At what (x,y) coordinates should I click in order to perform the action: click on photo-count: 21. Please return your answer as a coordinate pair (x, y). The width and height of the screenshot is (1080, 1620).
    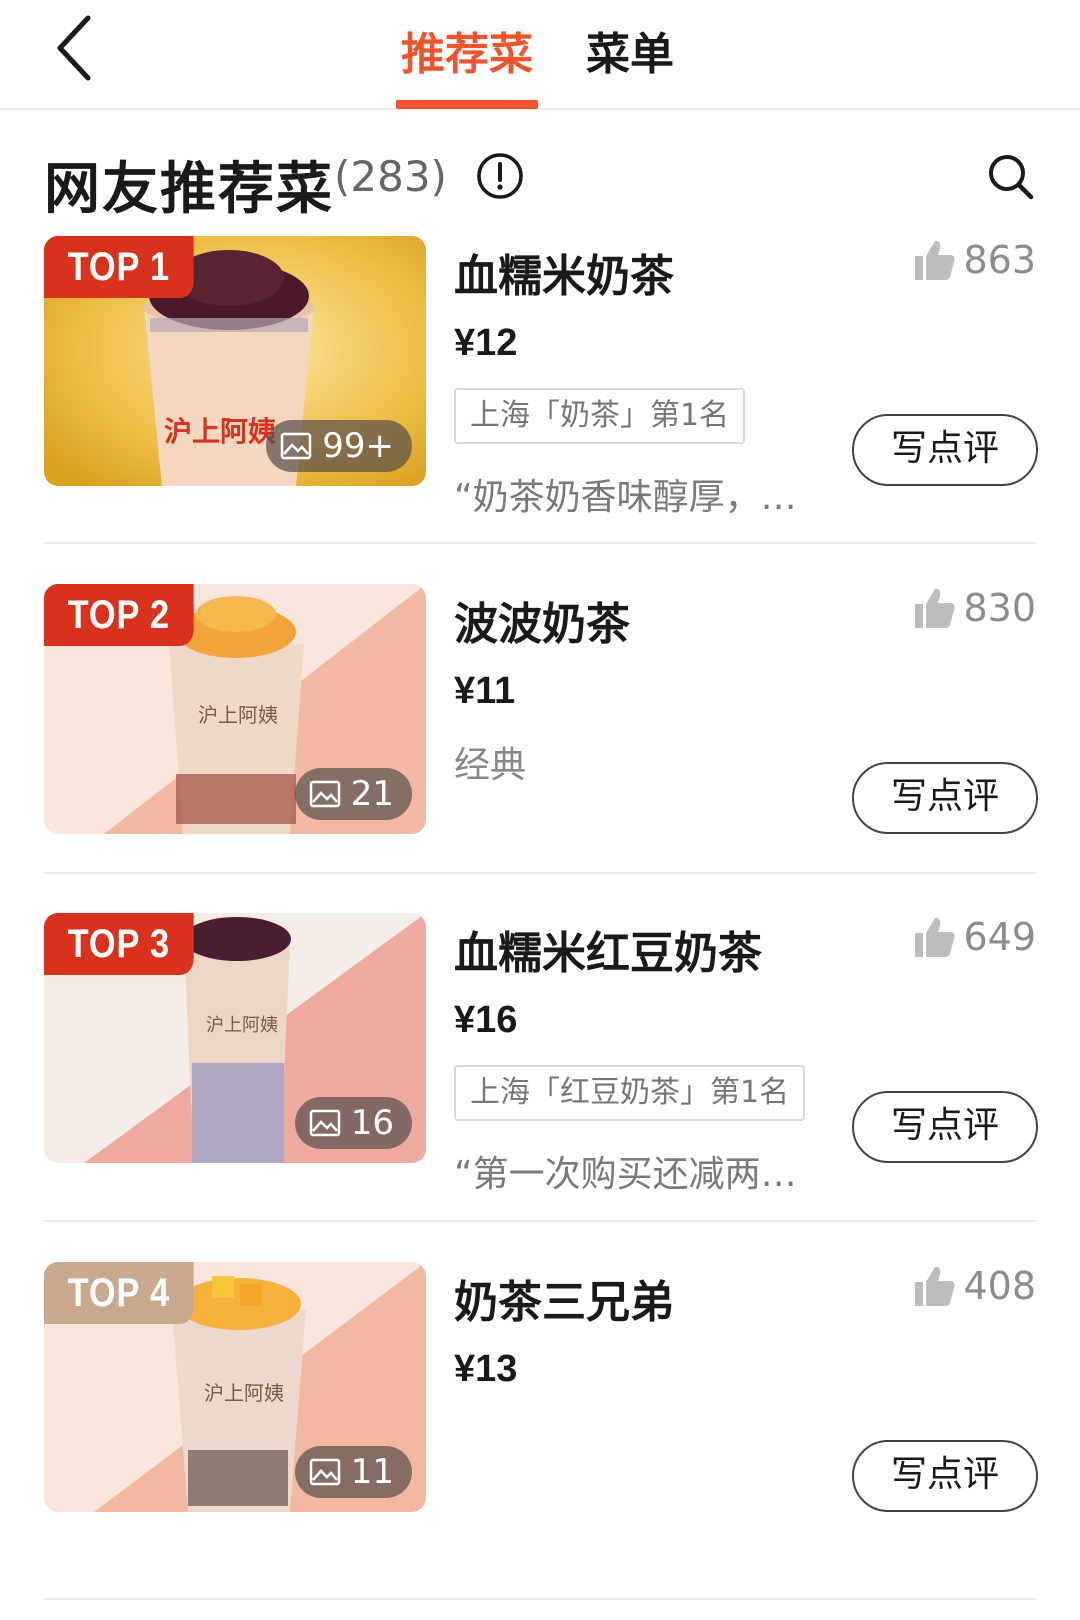
    Looking at the image, I should click on (372, 794).